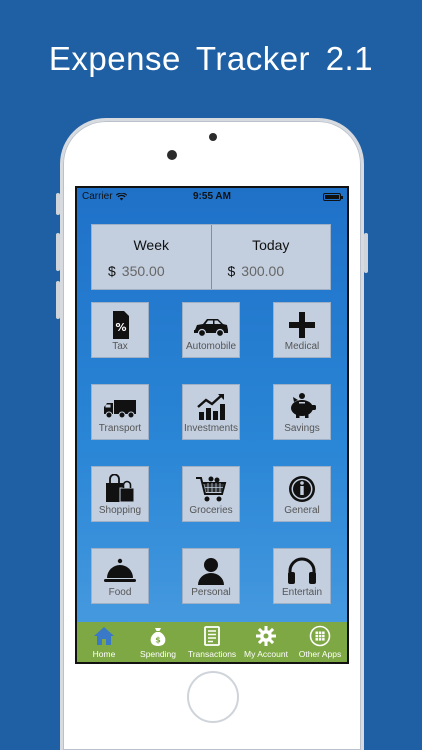 Image resolution: width=422 pixels, height=750 pixels. What do you see at coordinates (266, 654) in the screenshot?
I see `tab-label: My Account` at bounding box center [266, 654].